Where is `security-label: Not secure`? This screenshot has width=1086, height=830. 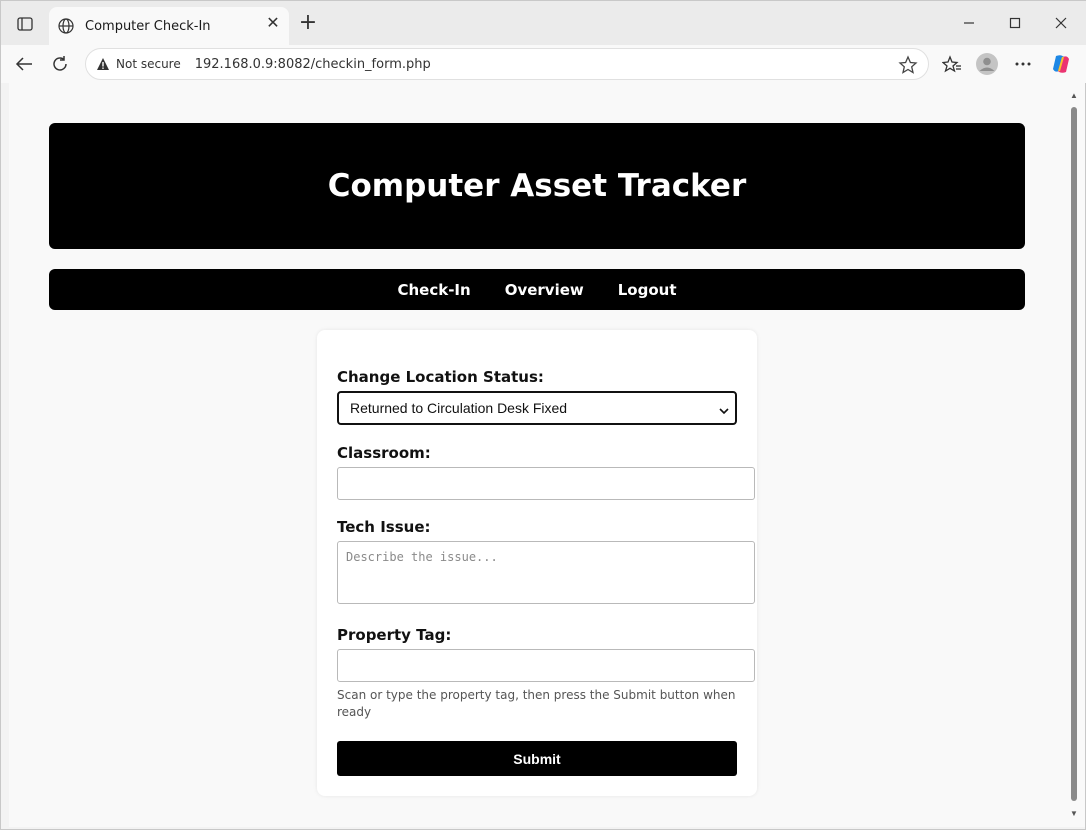 security-label: Not secure is located at coordinates (148, 64).